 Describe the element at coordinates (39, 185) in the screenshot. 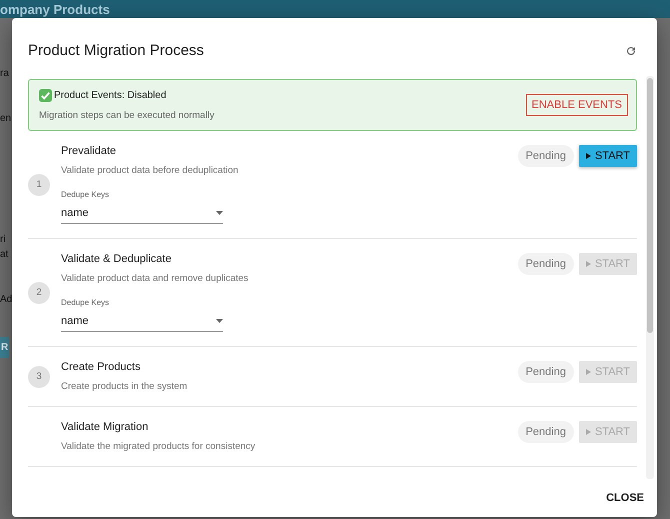

I see `step-number: 1` at that location.